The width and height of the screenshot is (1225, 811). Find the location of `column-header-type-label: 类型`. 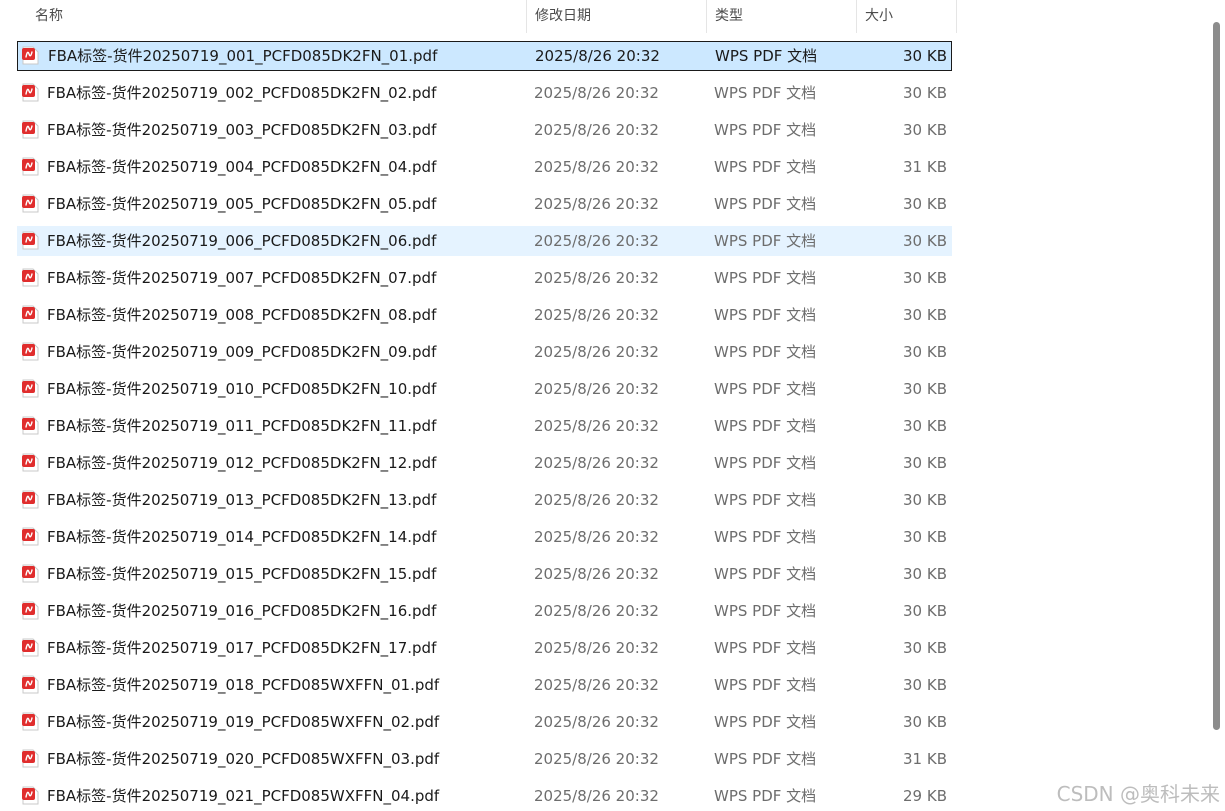

column-header-type-label: 类型 is located at coordinates (729, 16).